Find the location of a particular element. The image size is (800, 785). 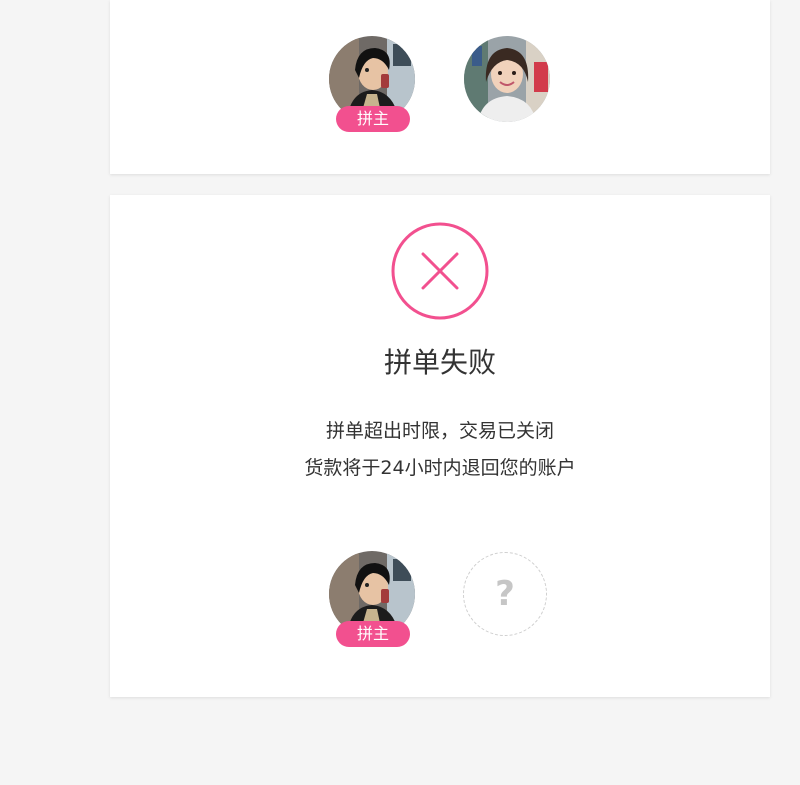

member-avatar-row: 拼主 is located at coordinates (440, 84).